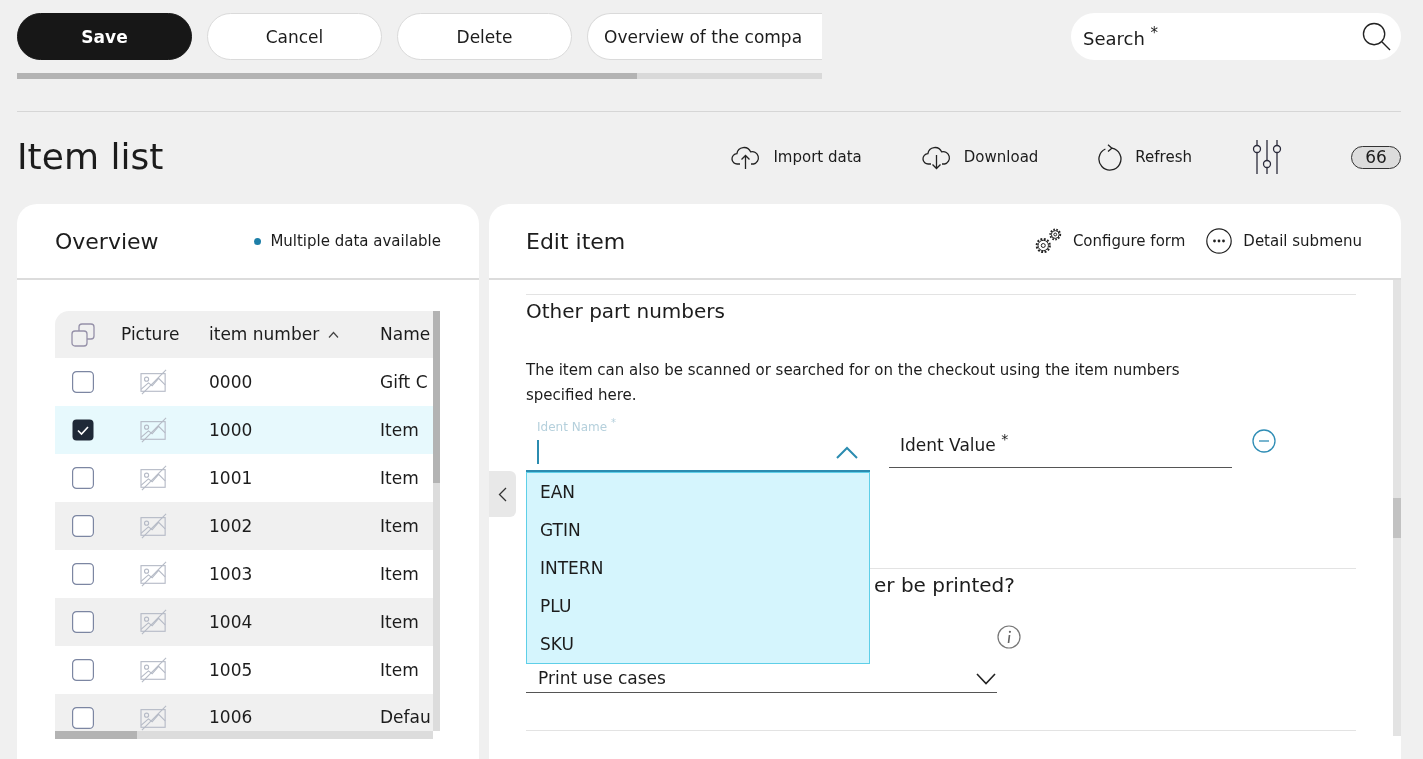  I want to click on table-cell-text: 1006, so click(231, 717).